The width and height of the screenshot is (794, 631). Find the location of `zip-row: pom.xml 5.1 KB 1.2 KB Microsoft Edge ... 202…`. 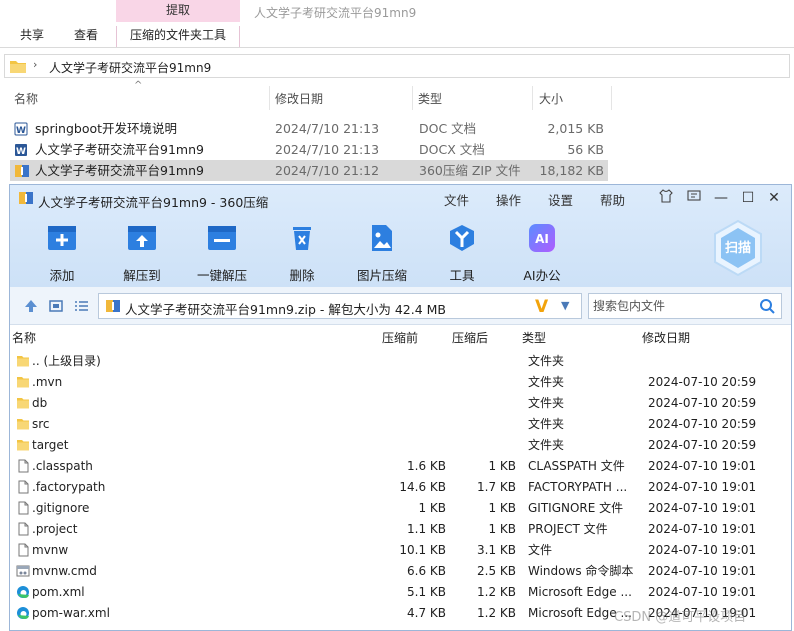

zip-row: pom.xml 5.1 KB 1.2 KB Microsoft Edge ... 202… is located at coordinates (400, 592).